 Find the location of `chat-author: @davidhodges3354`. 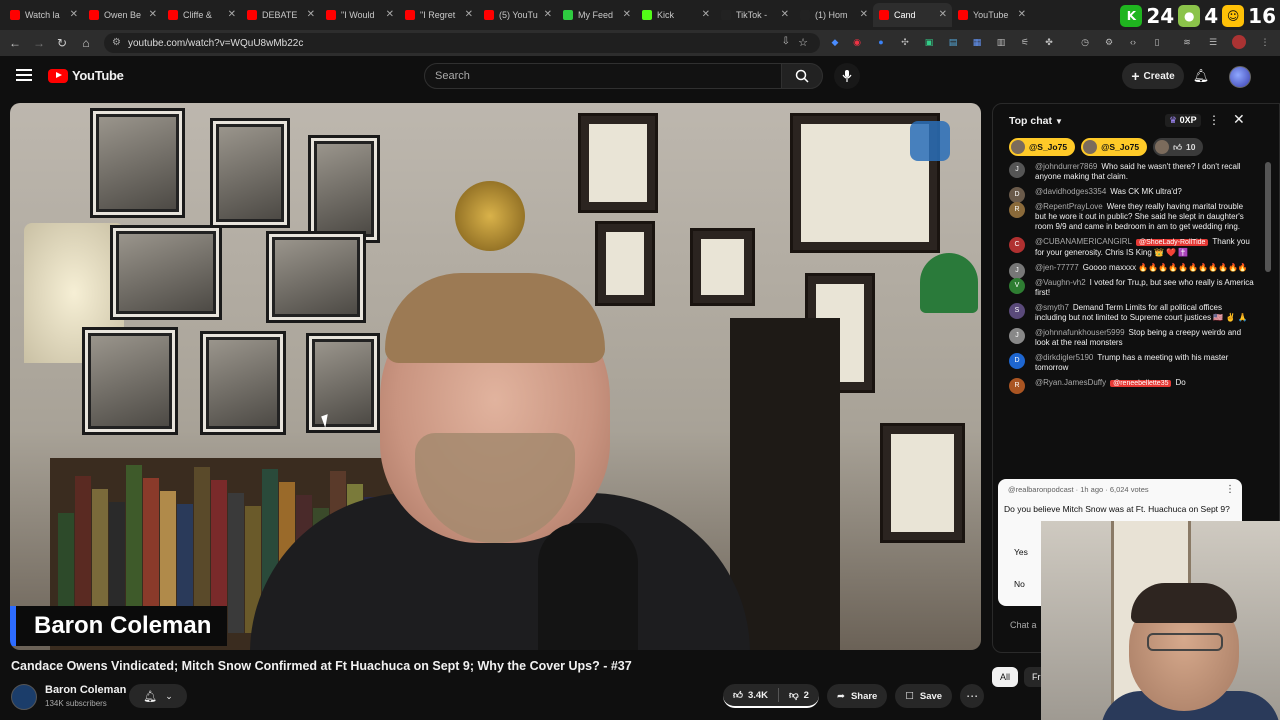

chat-author: @davidhodges3354 is located at coordinates (1070, 191).